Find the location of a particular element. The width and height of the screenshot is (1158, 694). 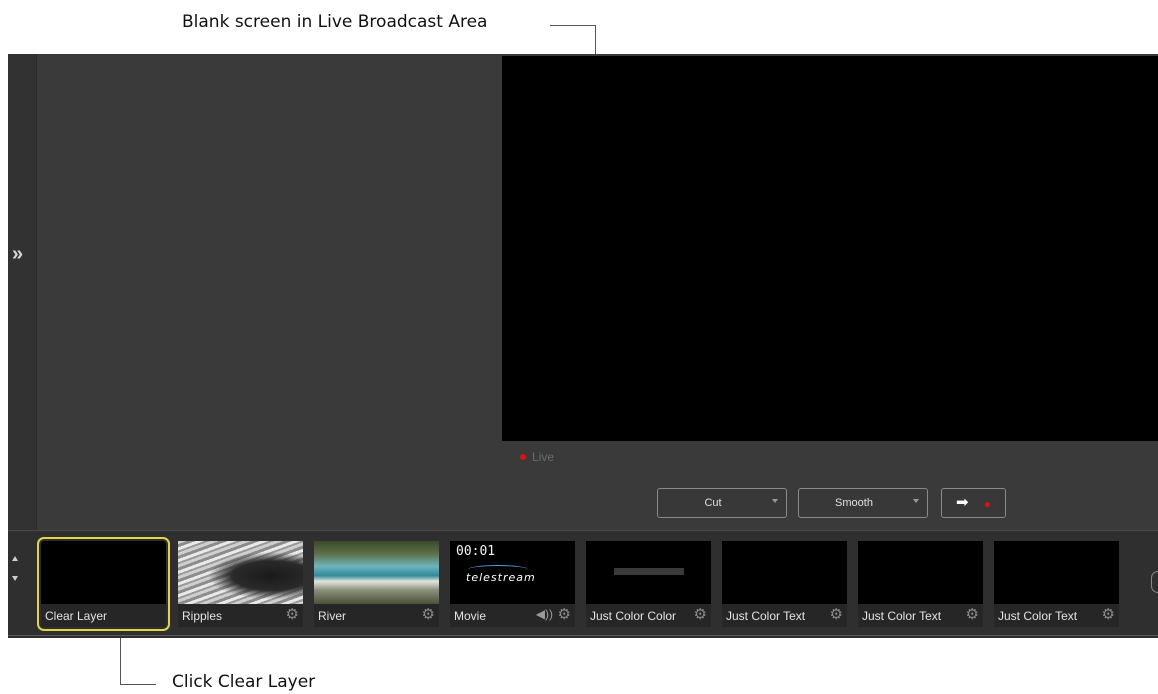

transition-speed-dropdown: Smooth is located at coordinates (863, 503).